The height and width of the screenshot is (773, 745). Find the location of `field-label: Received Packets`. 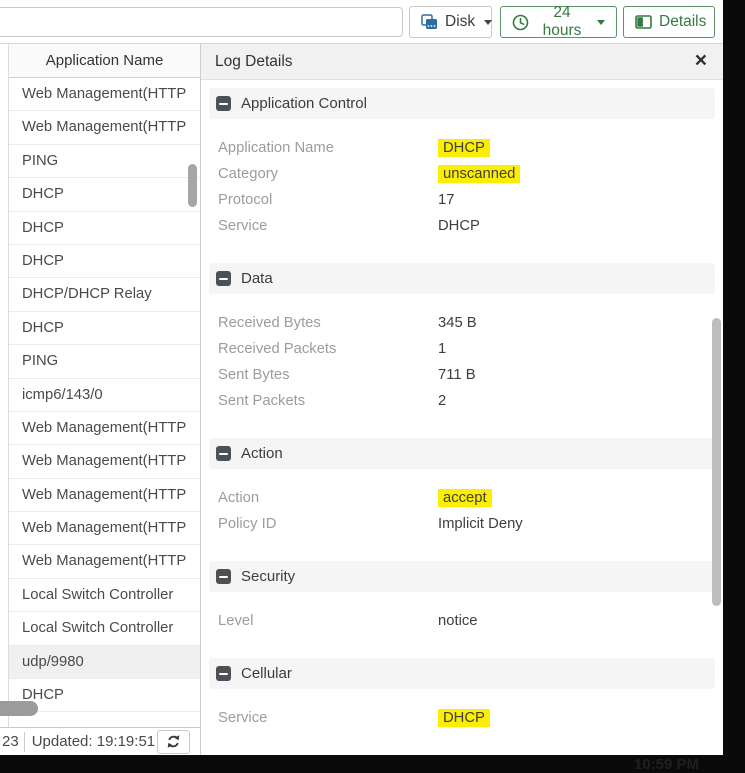

field-label: Received Packets is located at coordinates (277, 349).